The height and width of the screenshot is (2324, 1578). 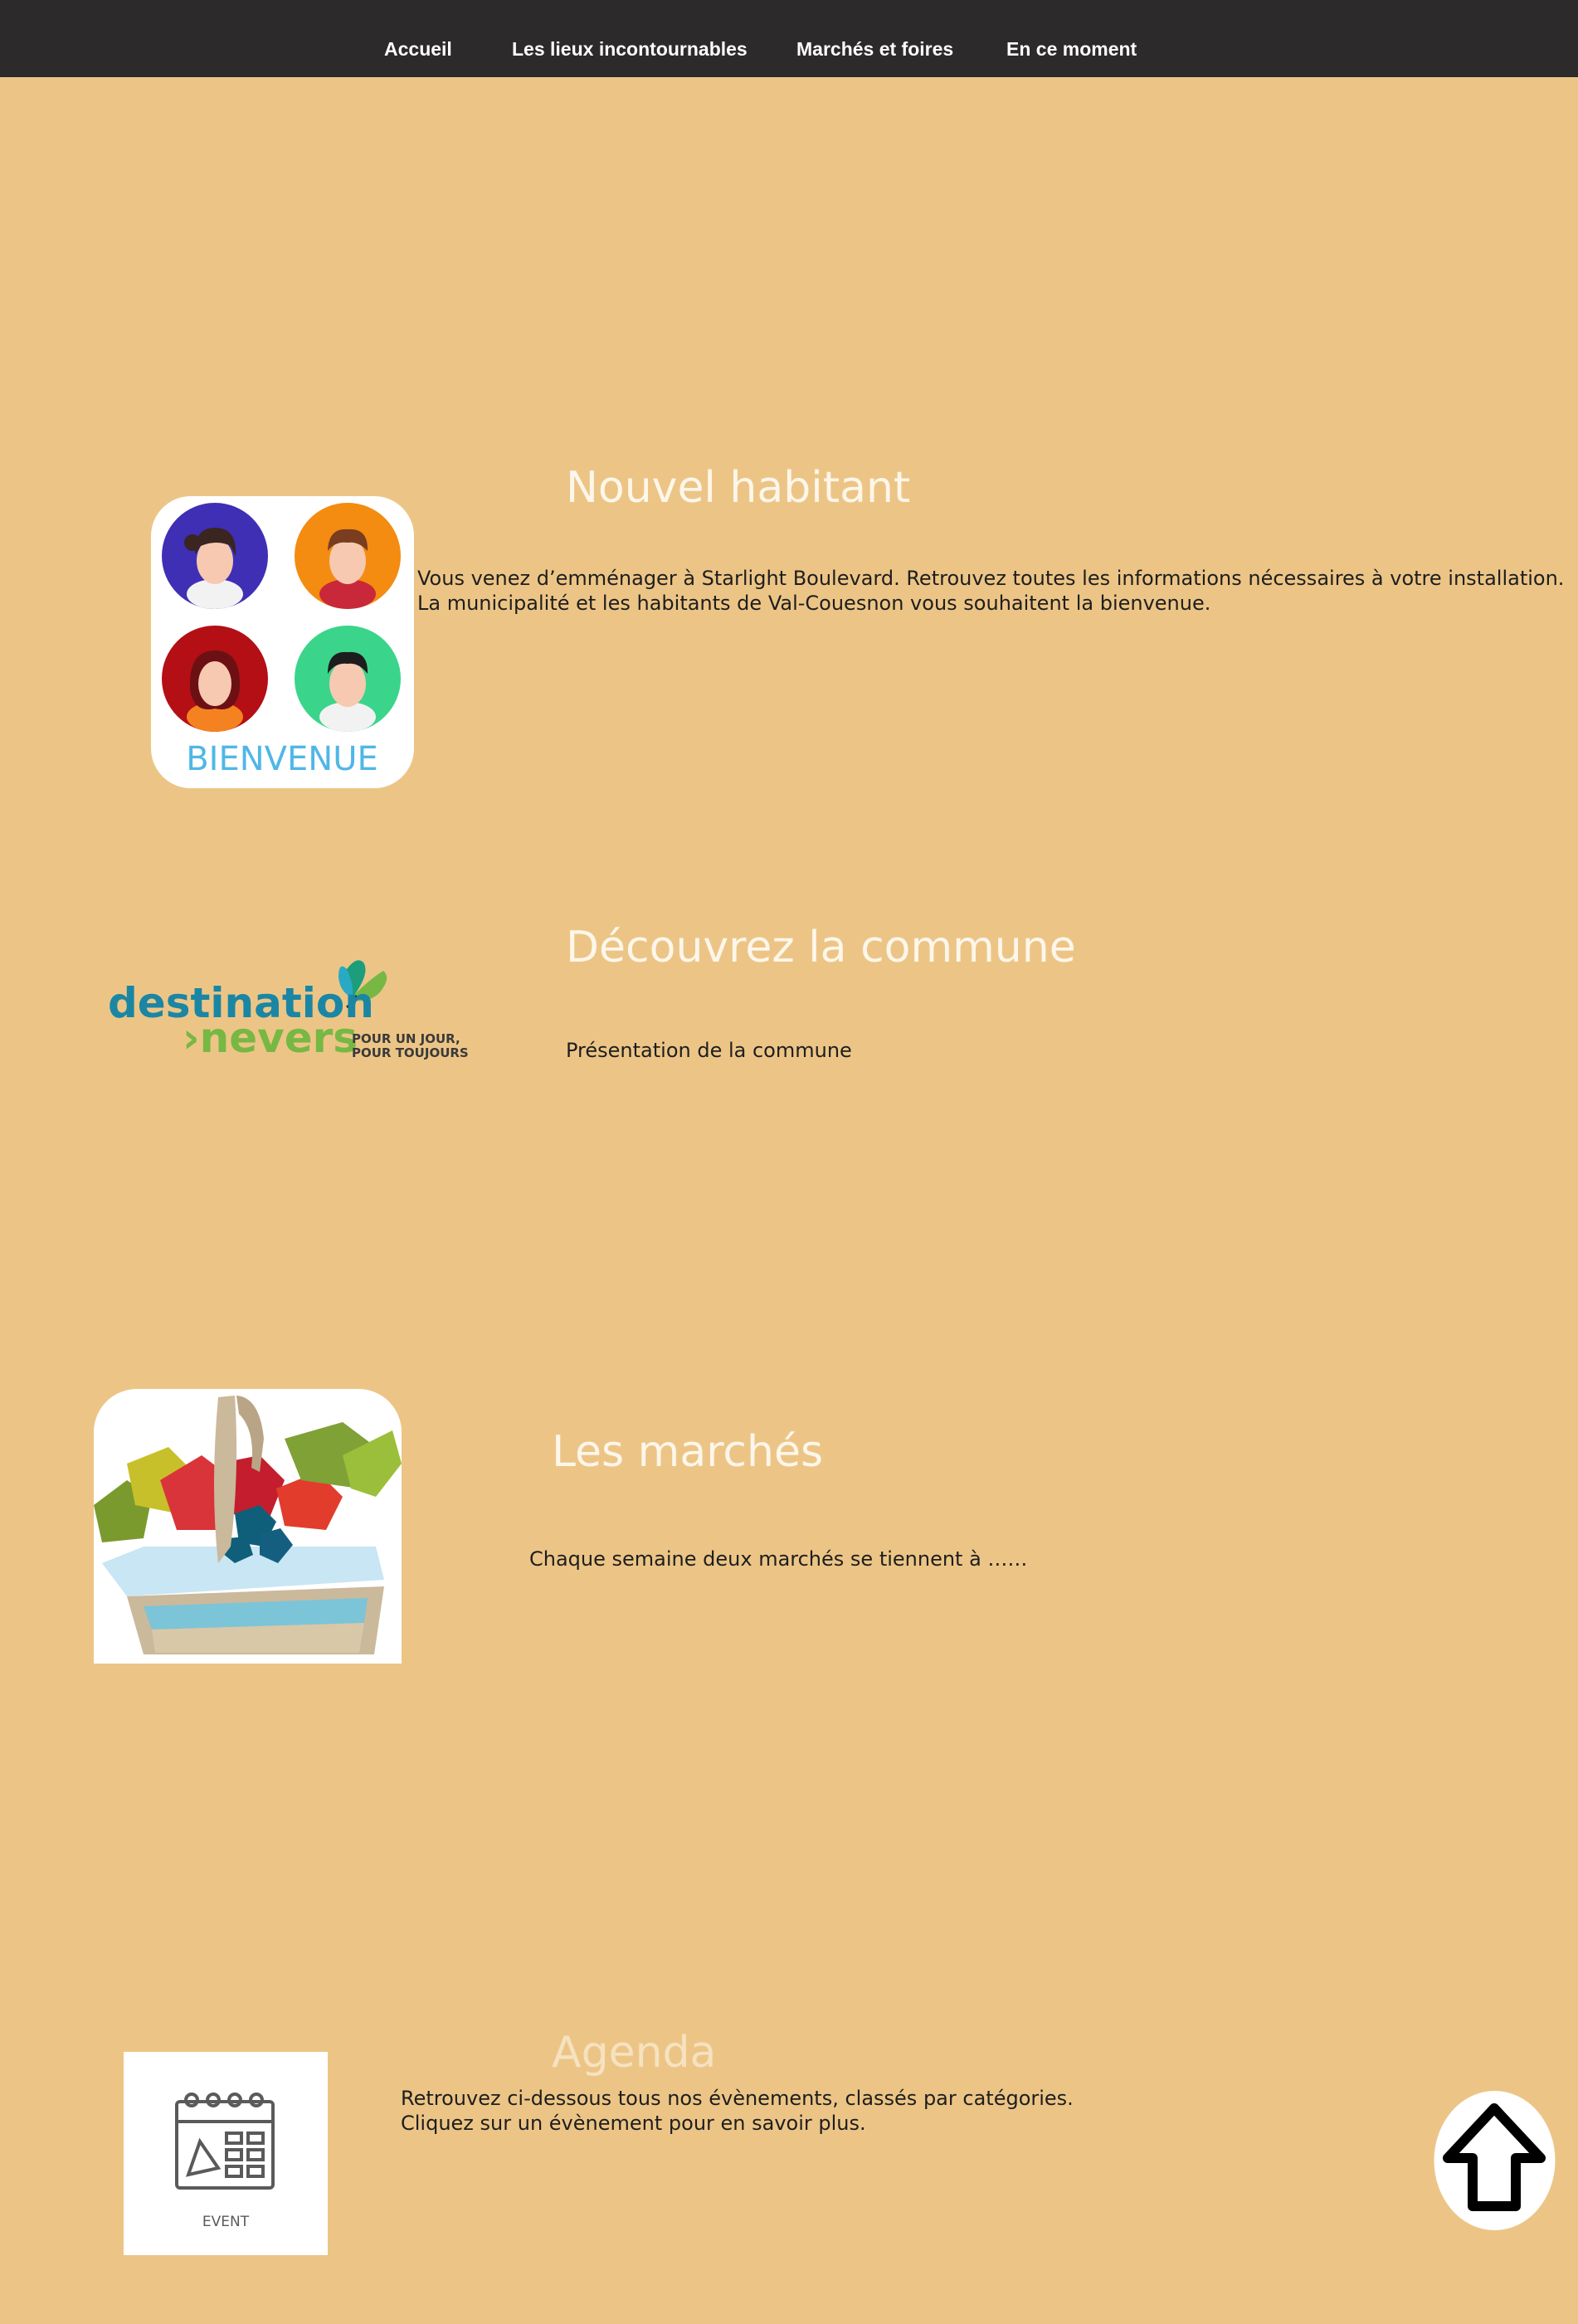 I want to click on arrow-up-icon, so click(x=1495, y=2160).